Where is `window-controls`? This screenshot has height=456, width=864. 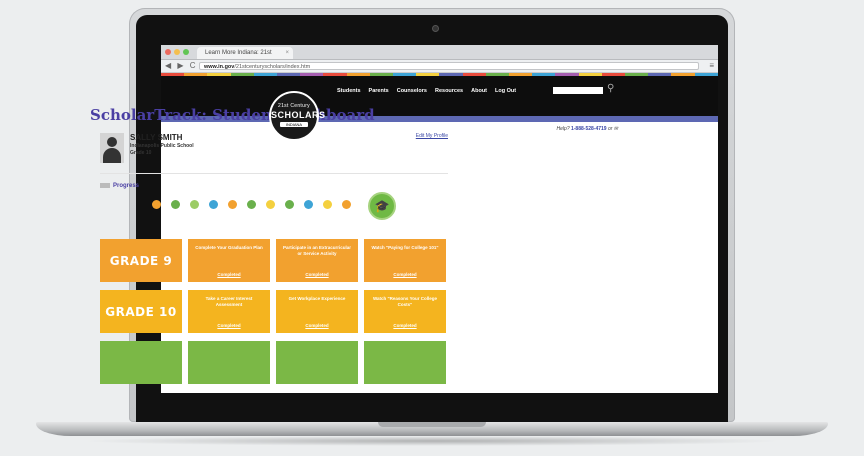
window-controls is located at coordinates (177, 52).